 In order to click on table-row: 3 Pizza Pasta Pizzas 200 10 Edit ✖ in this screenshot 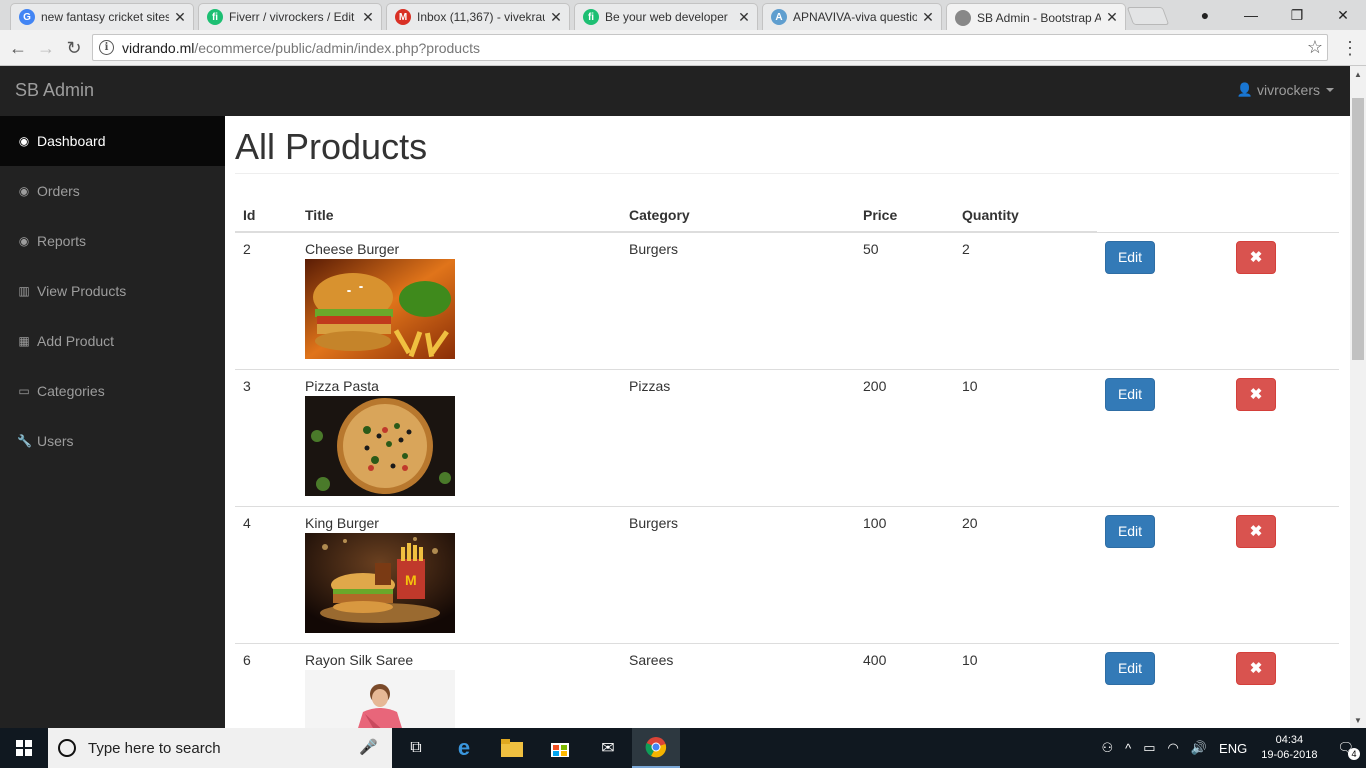, I will do `click(787, 437)`.